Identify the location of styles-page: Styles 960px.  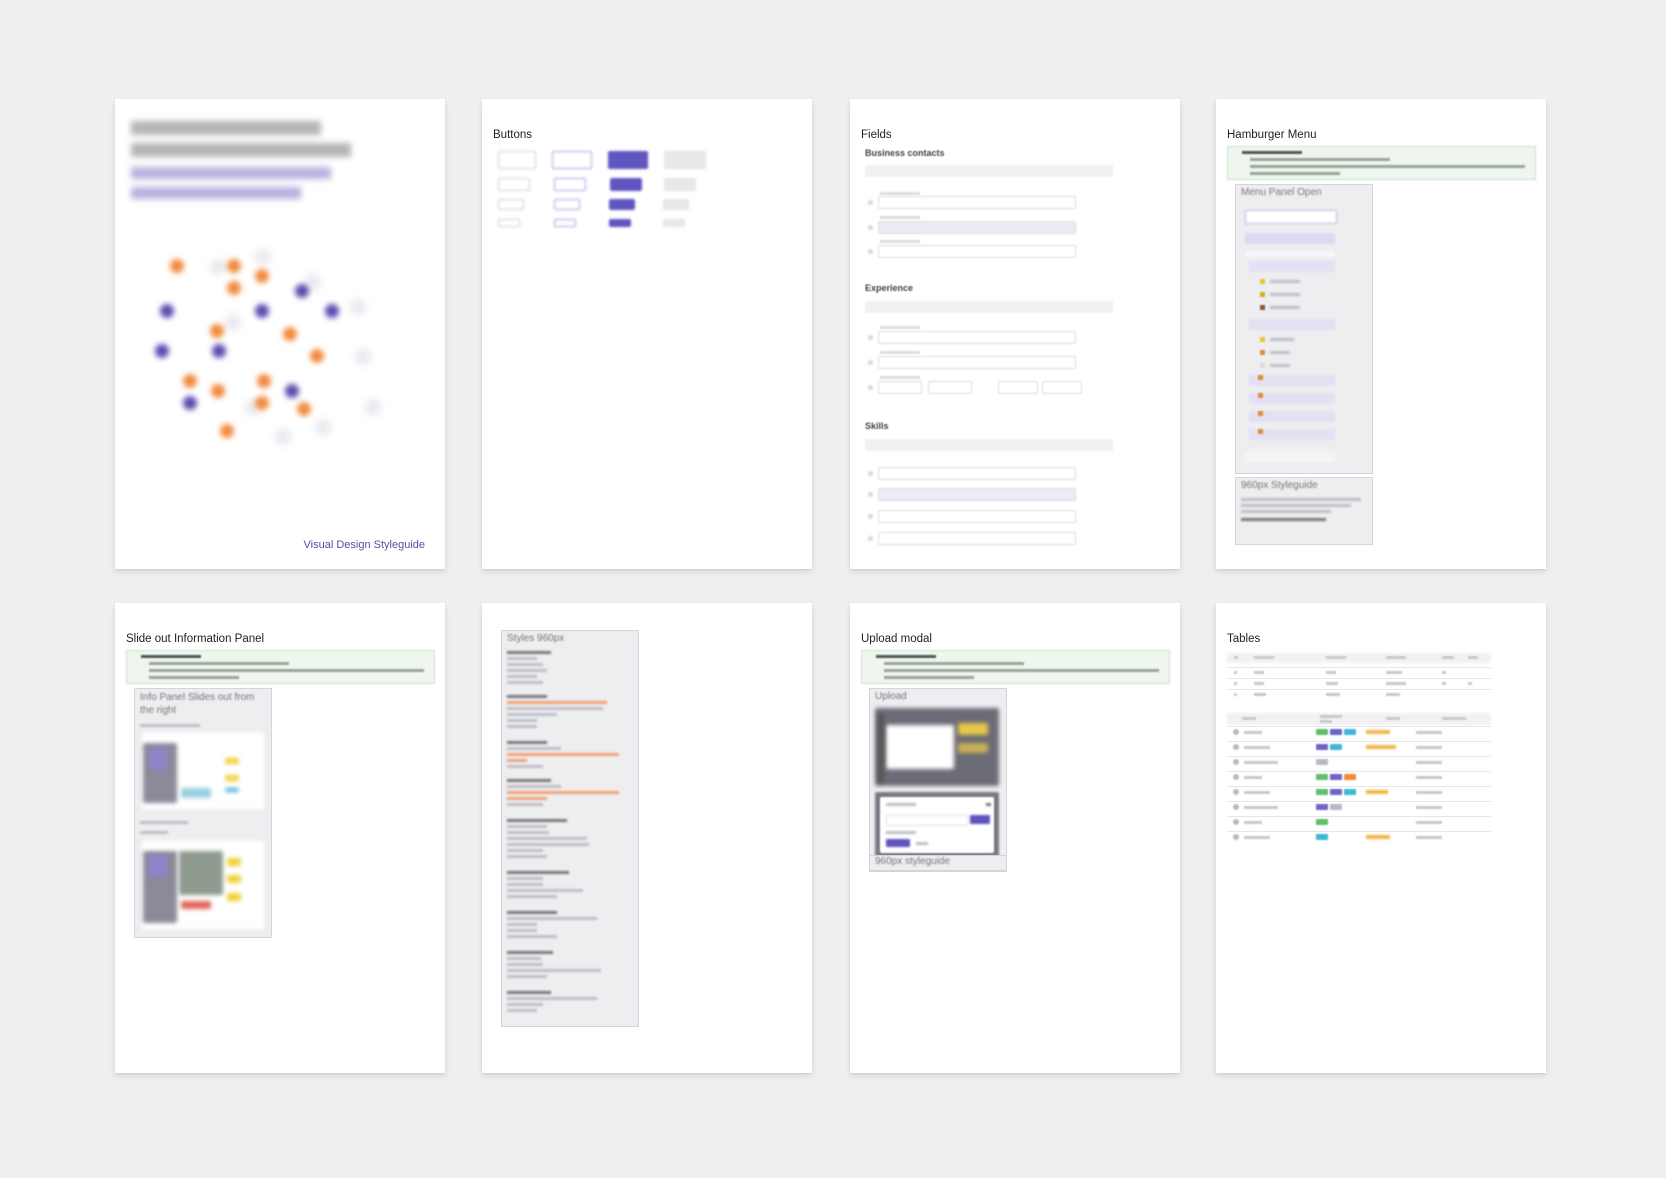
(647, 838).